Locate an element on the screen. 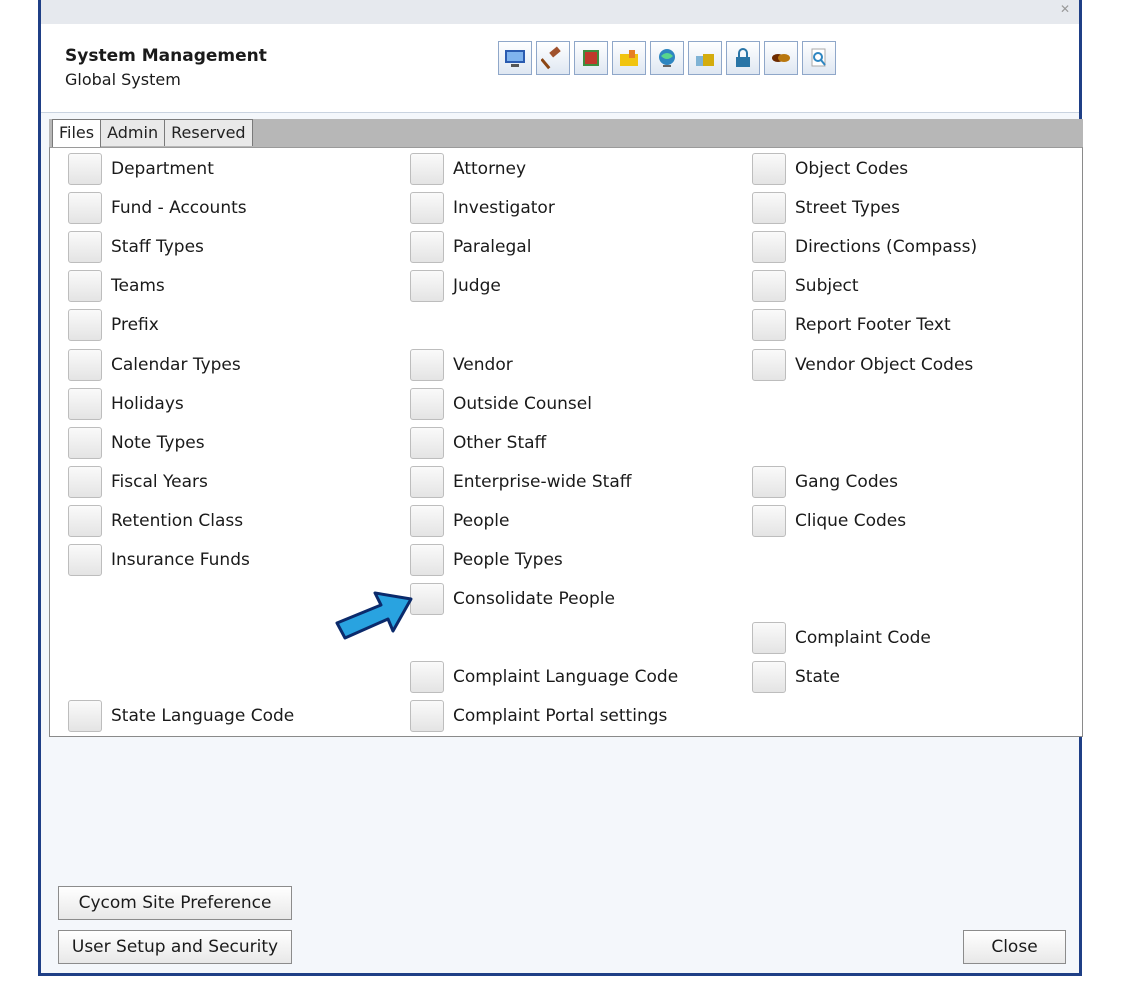 The image size is (1124, 982). file-item-staff-types: Staff Types is located at coordinates (136, 247).